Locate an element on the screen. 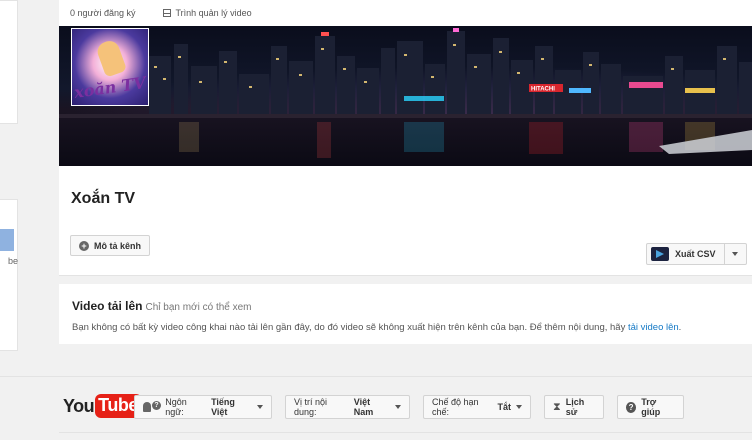  avatar-image: xoăn TV is located at coordinates (110, 67).